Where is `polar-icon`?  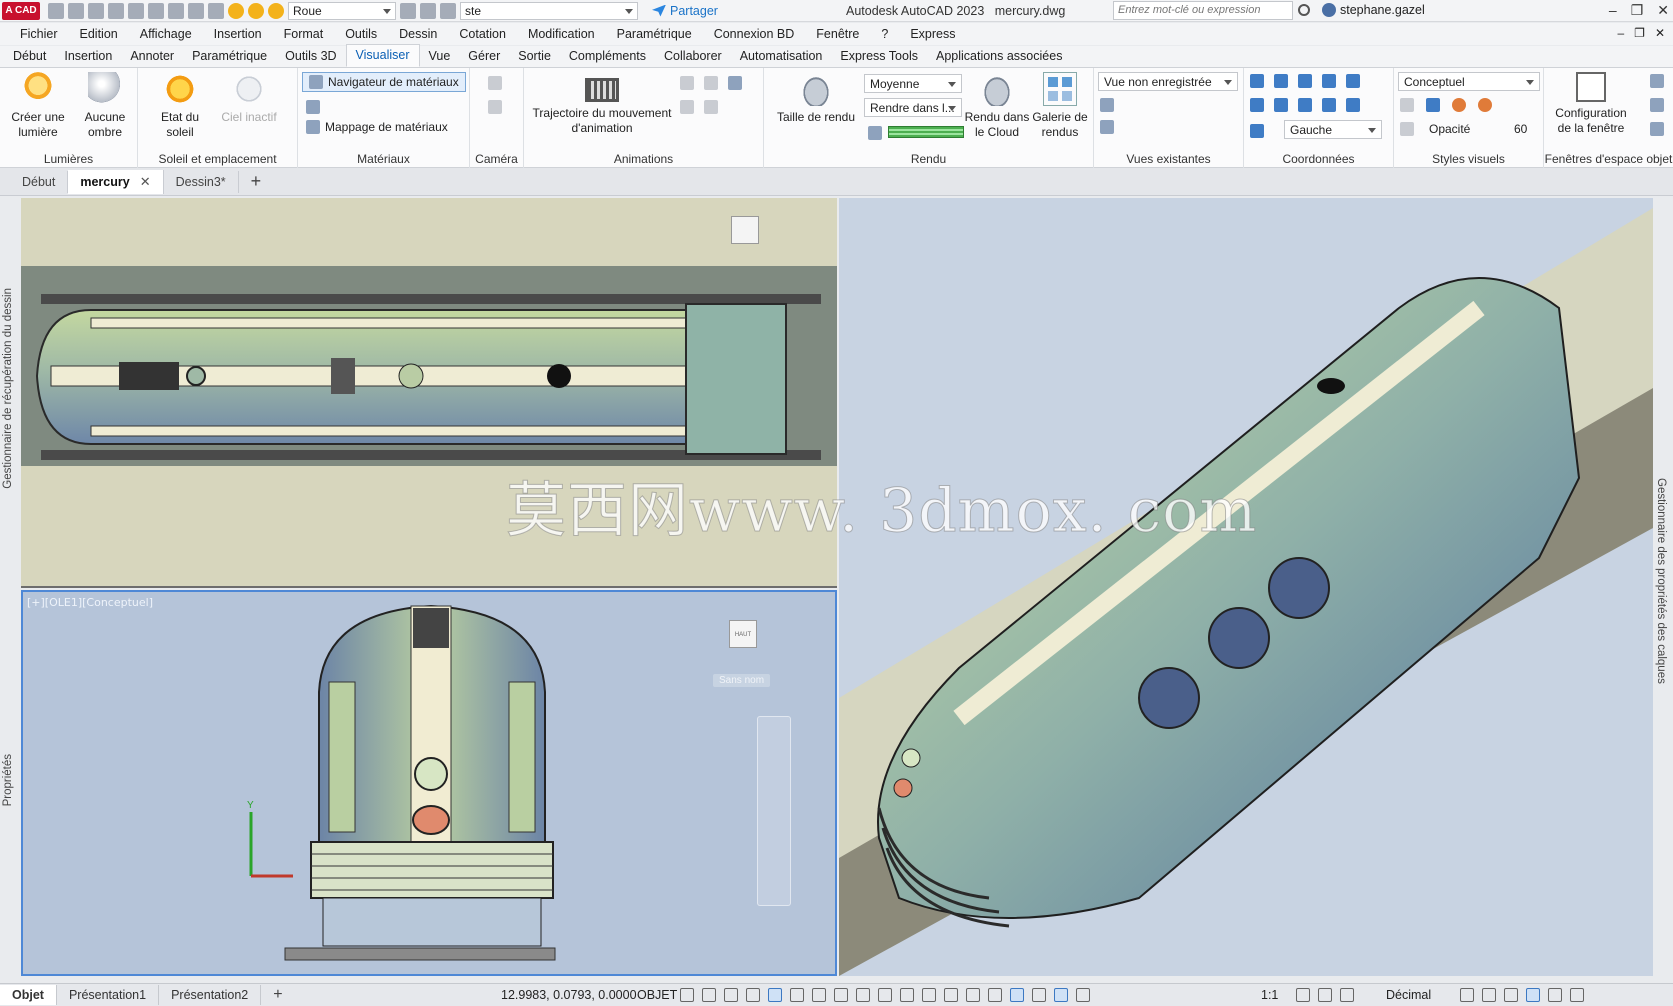
polar-icon is located at coordinates (797, 995).